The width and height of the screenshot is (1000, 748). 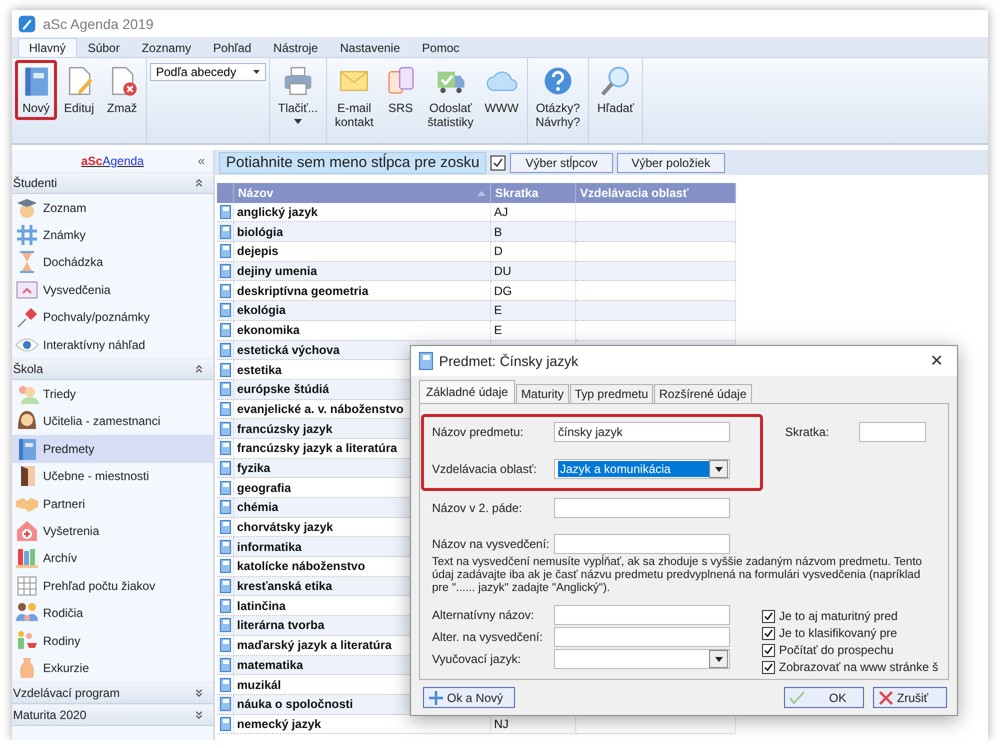 I want to click on sidebar-item: Exkurzie, so click(x=112, y=668).